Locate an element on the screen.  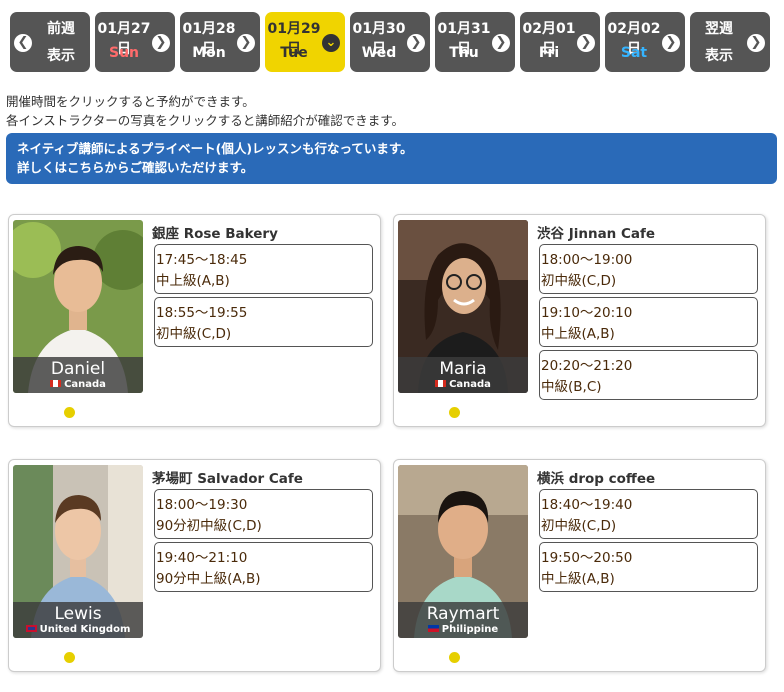
slot-time: 18:00〜19:00 is located at coordinates (587, 260).